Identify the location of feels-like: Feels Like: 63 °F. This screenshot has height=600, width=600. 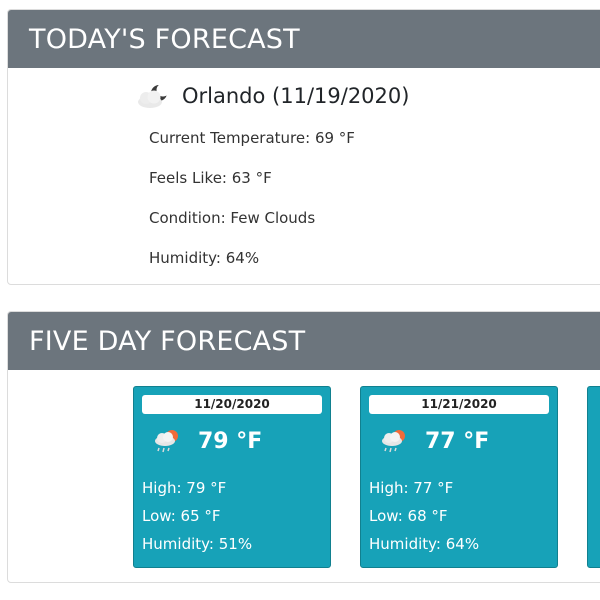
(210, 178).